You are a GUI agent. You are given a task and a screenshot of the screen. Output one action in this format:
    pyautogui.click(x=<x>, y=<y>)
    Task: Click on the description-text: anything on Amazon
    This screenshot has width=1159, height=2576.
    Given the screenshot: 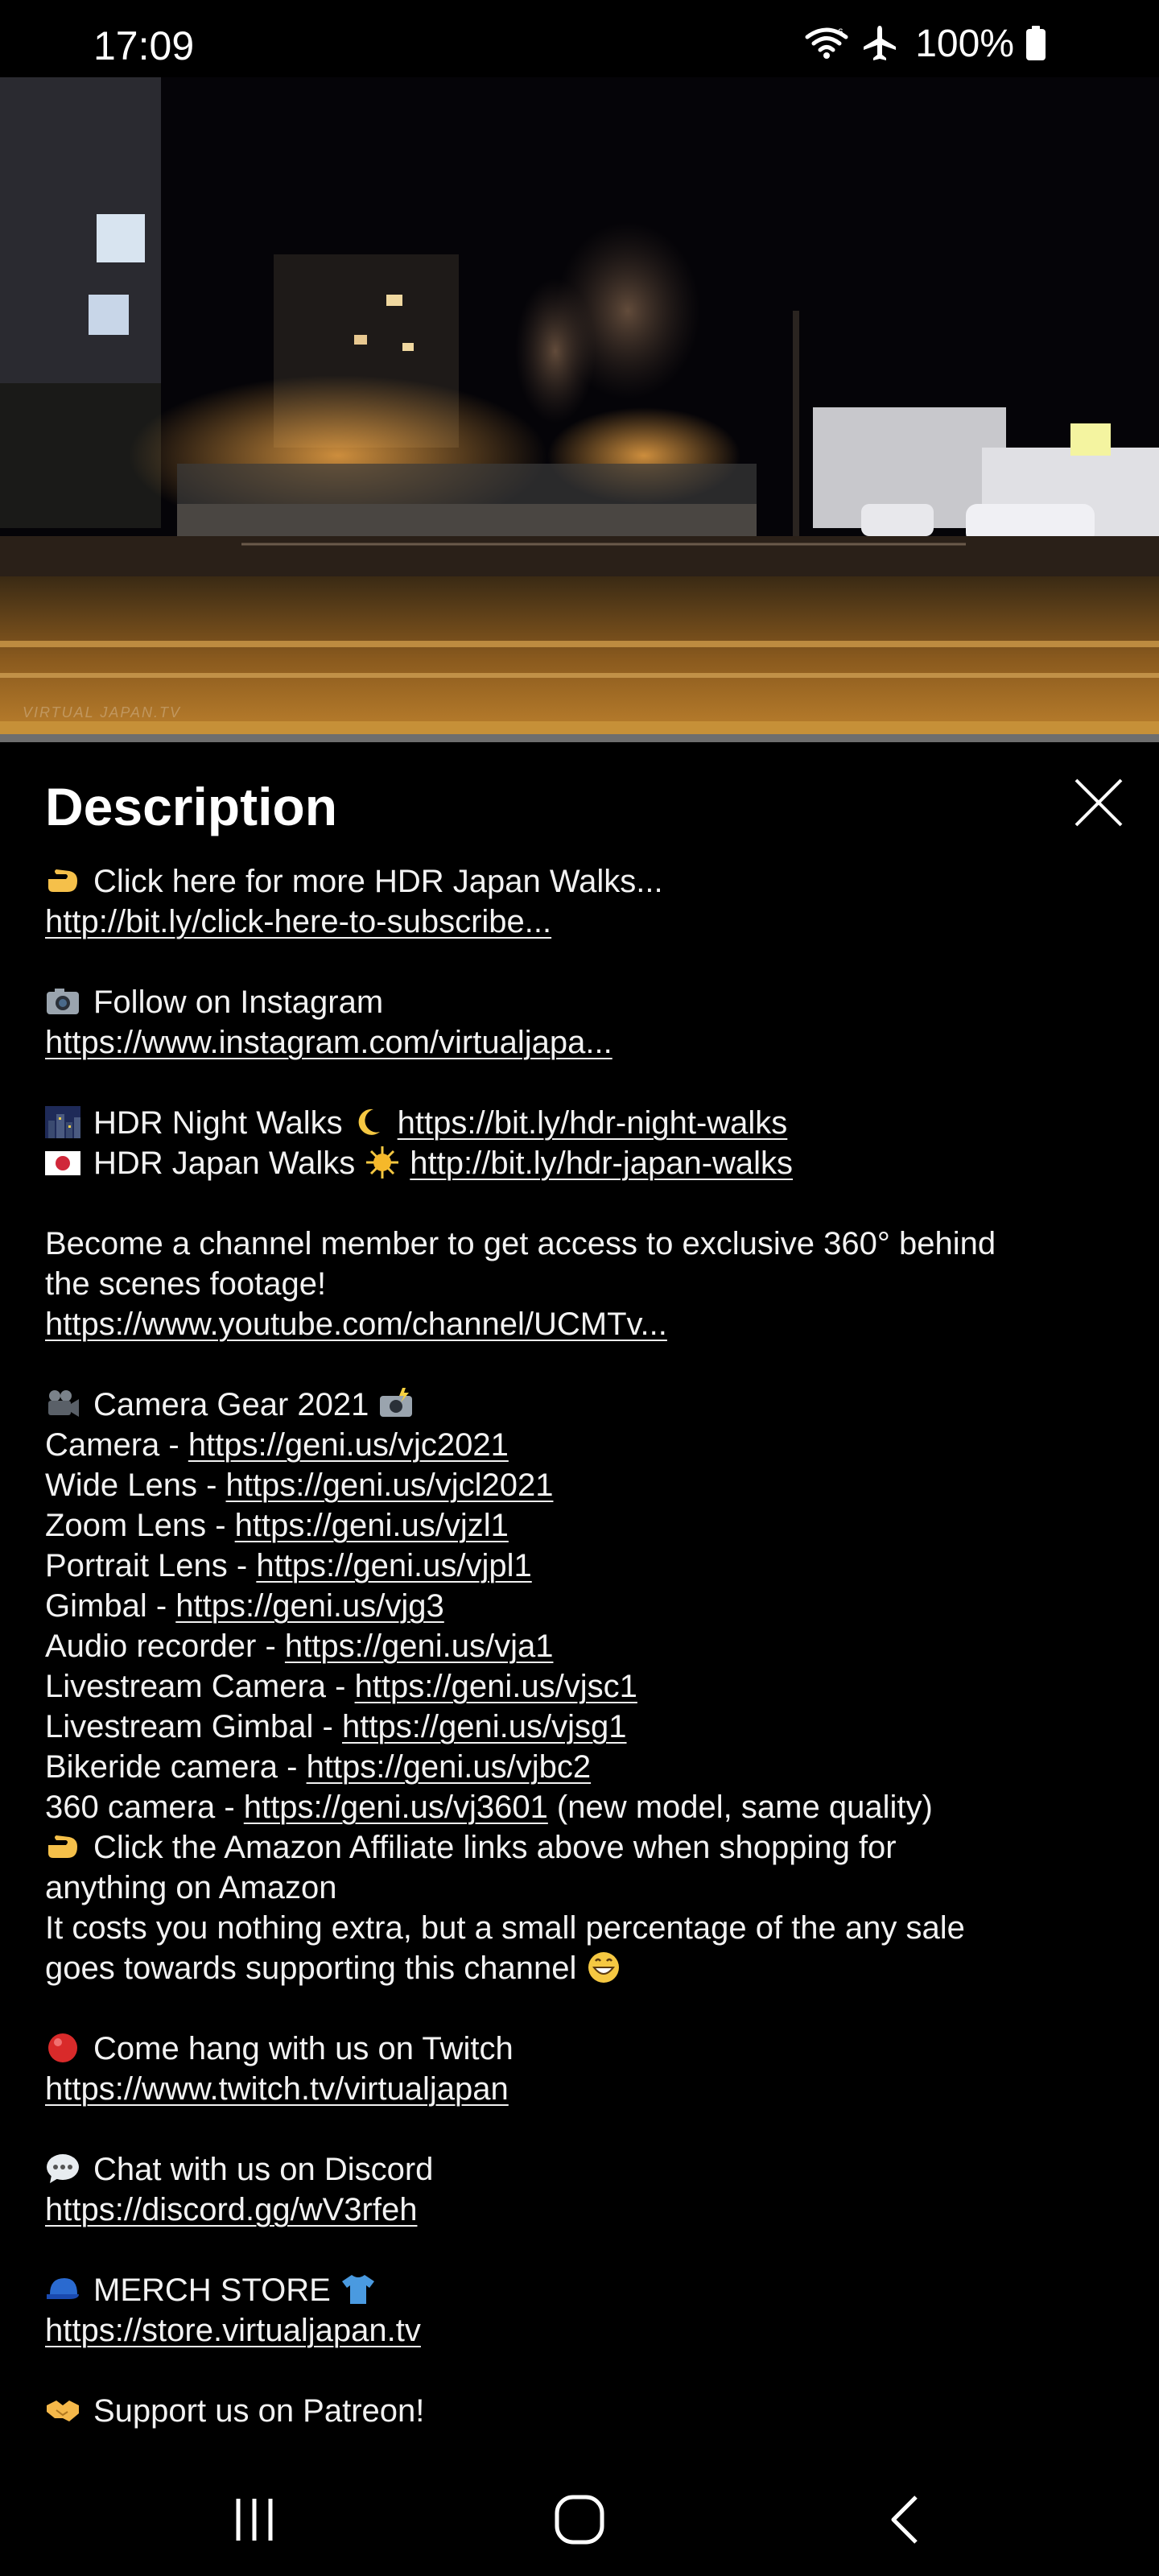 What is the action you would take?
    pyautogui.click(x=191, y=1887)
    